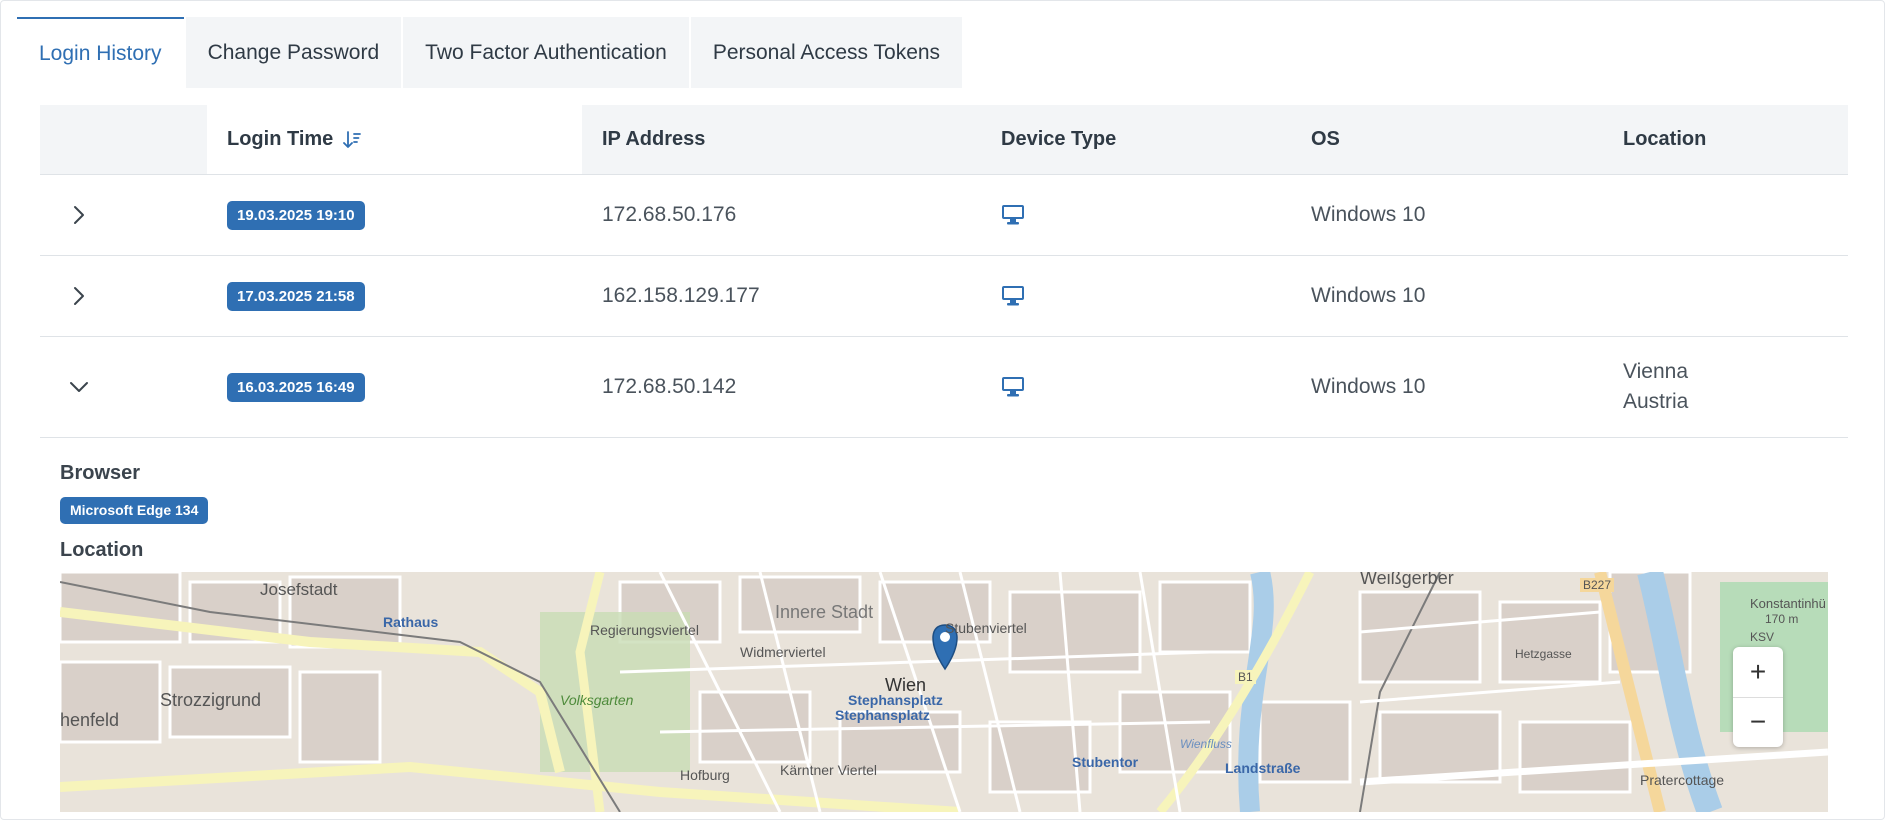 This screenshot has width=1887, height=820. I want to click on sort-descending-icon, so click(352, 140).